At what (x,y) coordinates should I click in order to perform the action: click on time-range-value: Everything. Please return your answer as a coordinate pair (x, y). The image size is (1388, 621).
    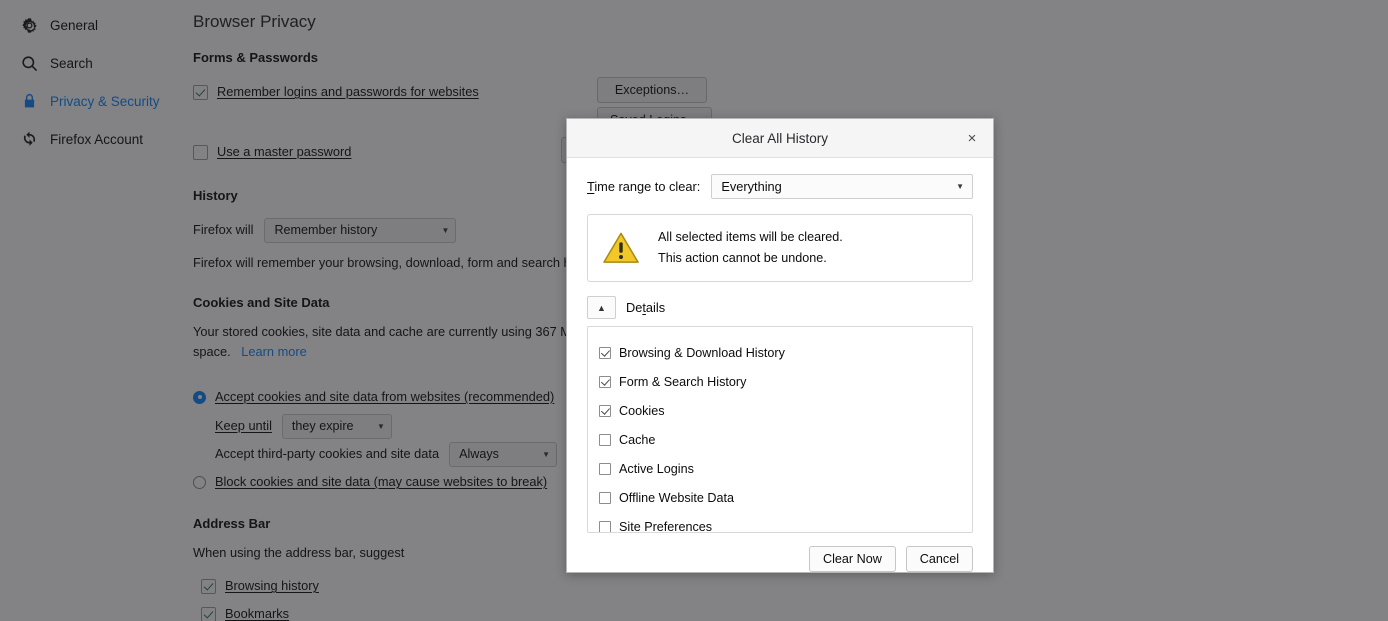
    Looking at the image, I should click on (751, 186).